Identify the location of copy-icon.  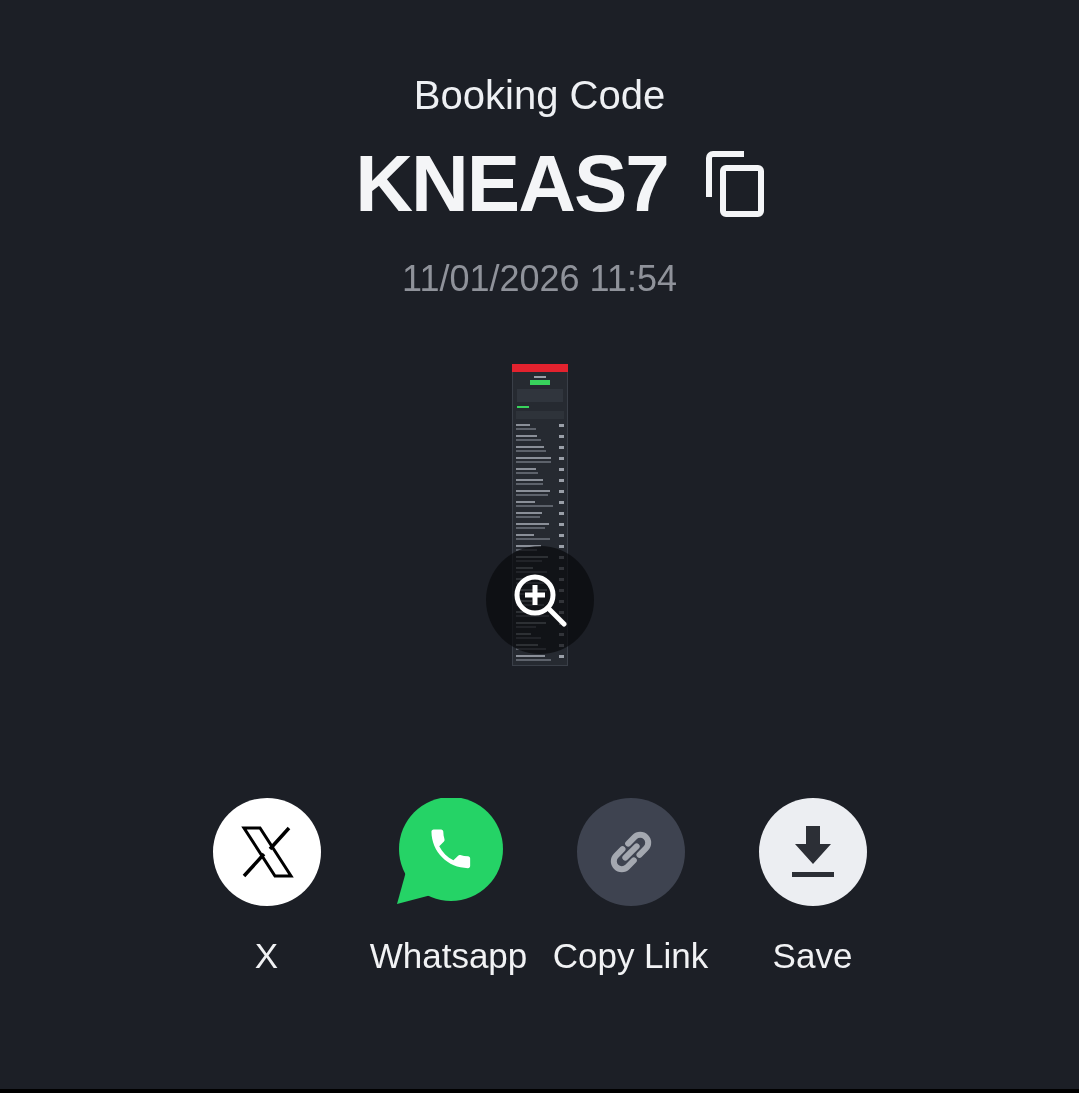
(734, 184).